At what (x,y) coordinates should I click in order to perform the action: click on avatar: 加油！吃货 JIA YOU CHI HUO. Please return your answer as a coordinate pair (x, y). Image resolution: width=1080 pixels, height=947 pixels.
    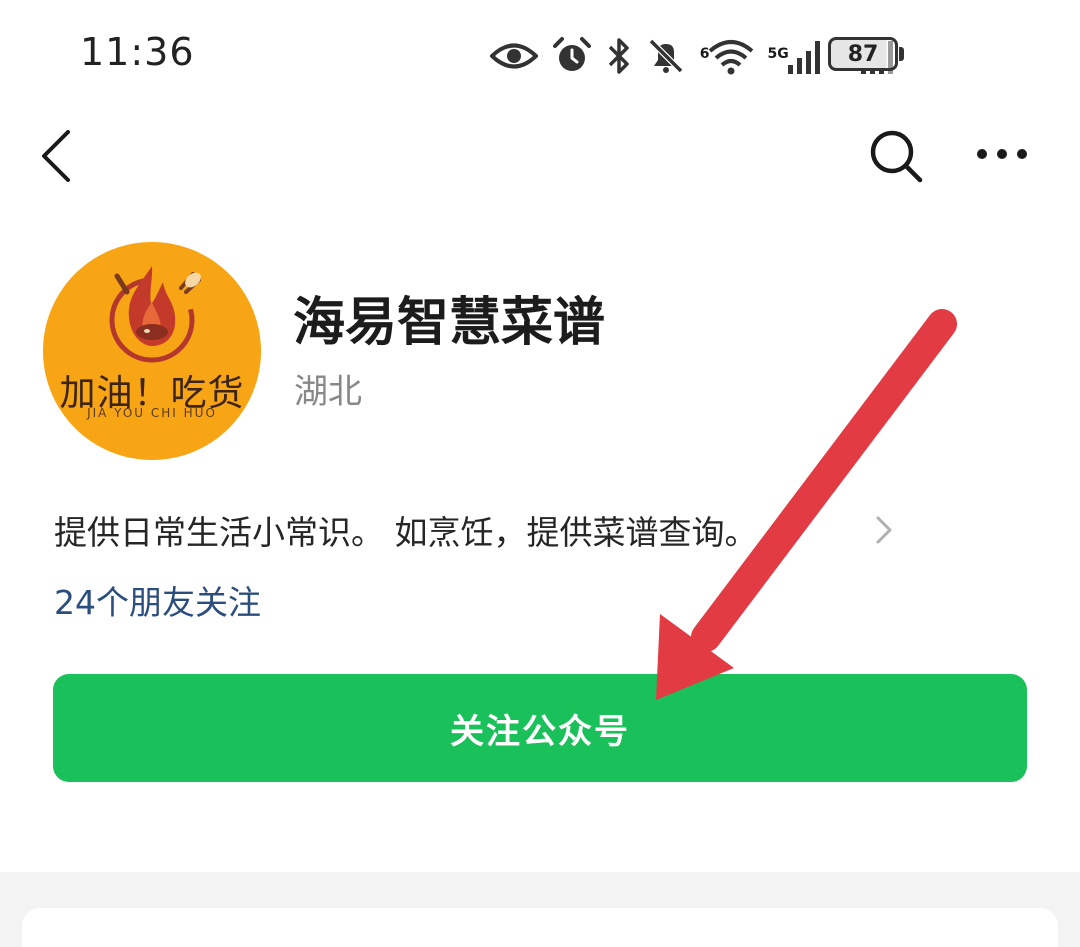
    Looking at the image, I should click on (152, 351).